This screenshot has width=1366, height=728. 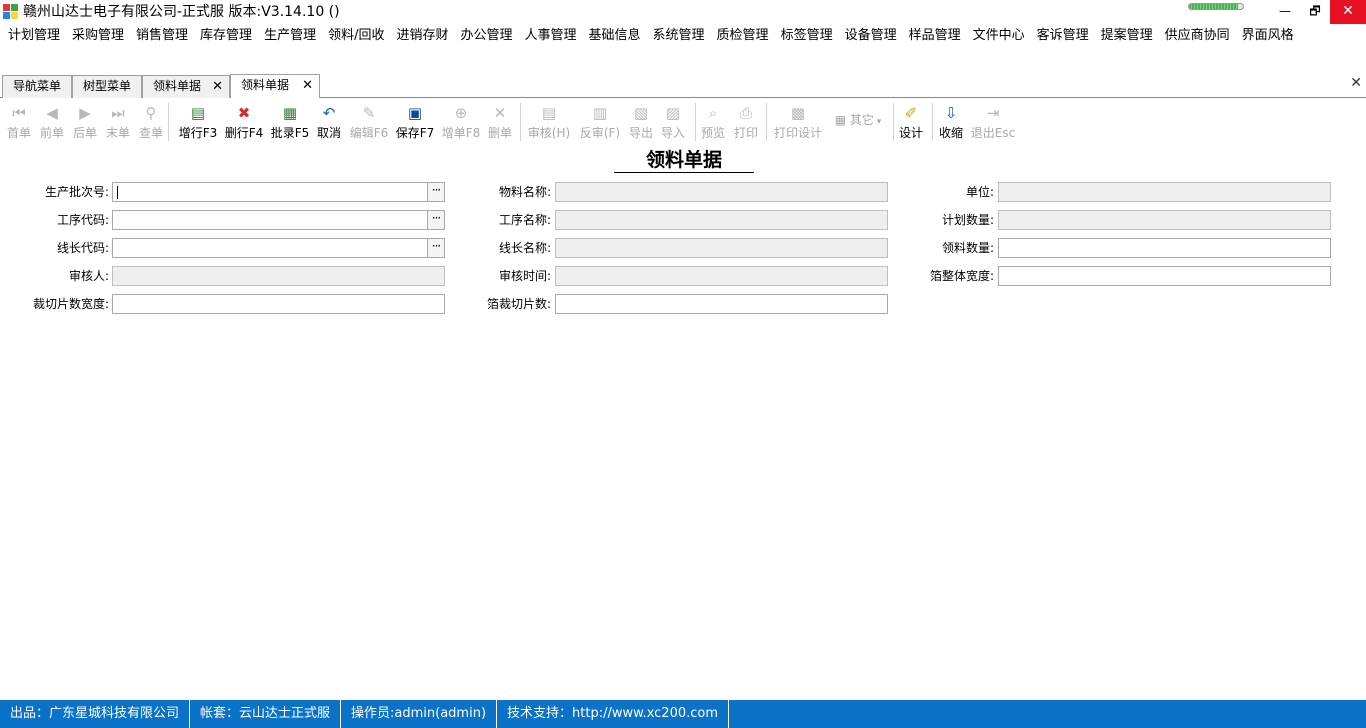 I want to click on process-code-label: 工序代码:, so click(x=82, y=220).